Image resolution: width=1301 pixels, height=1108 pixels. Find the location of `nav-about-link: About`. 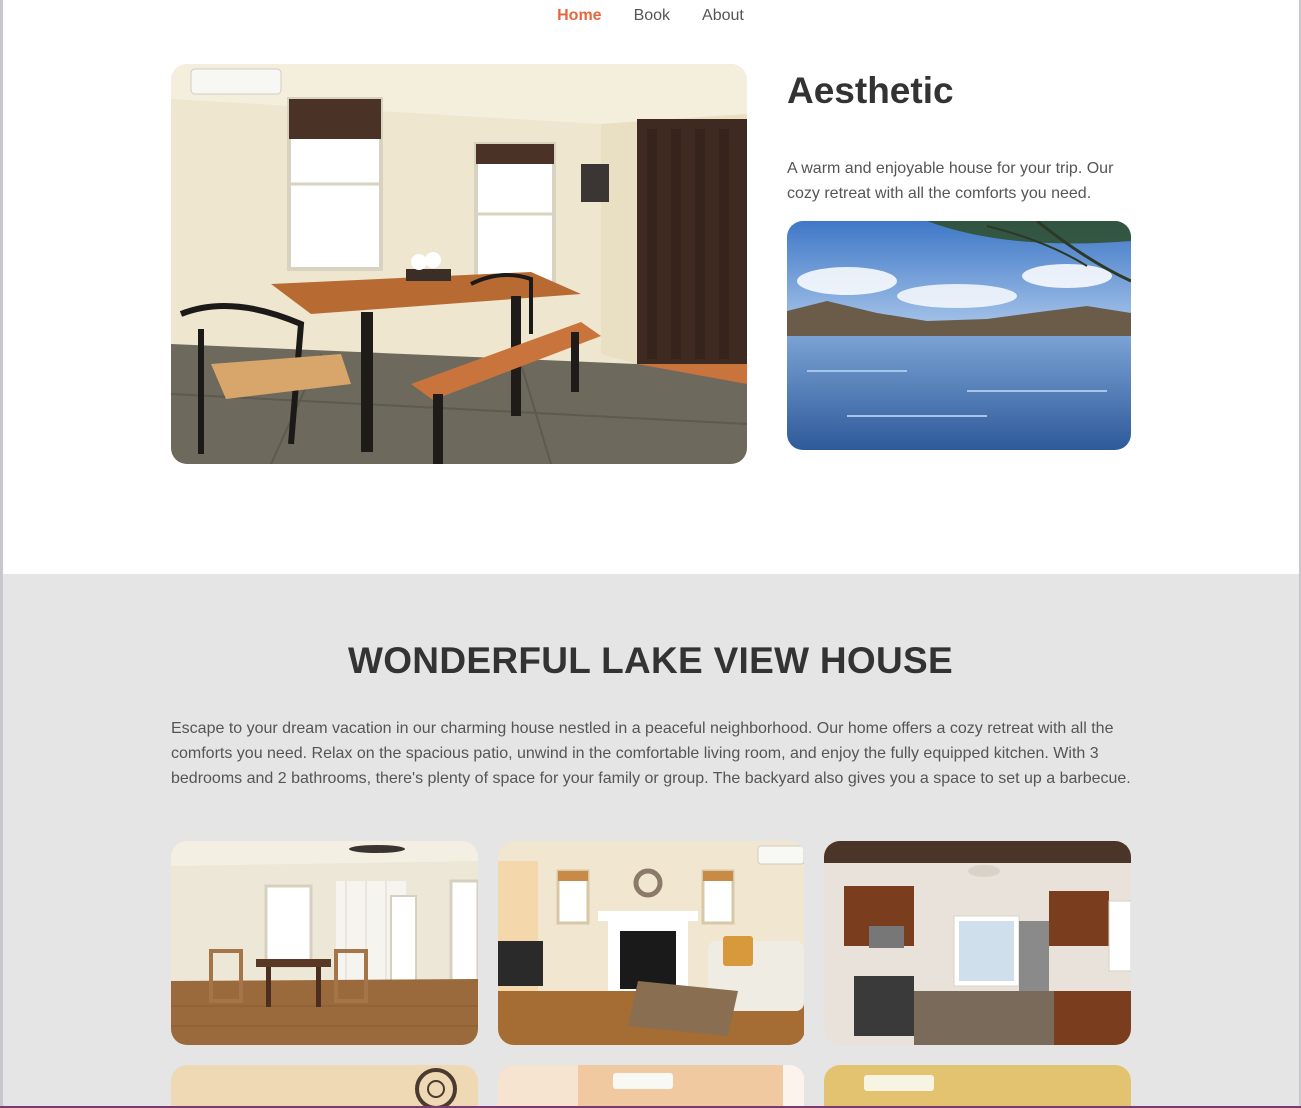

nav-about-link: About is located at coordinates (723, 16).